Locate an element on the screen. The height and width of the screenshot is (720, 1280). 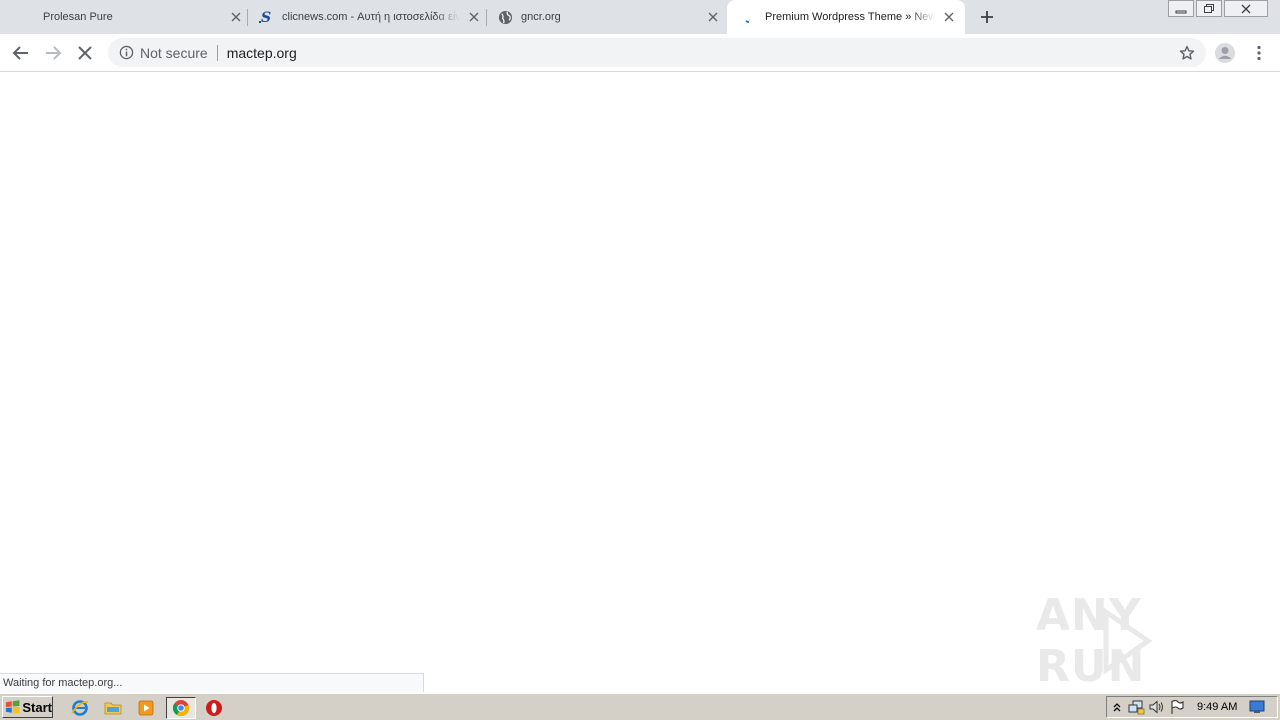
new-tab-button is located at coordinates (987, 17).